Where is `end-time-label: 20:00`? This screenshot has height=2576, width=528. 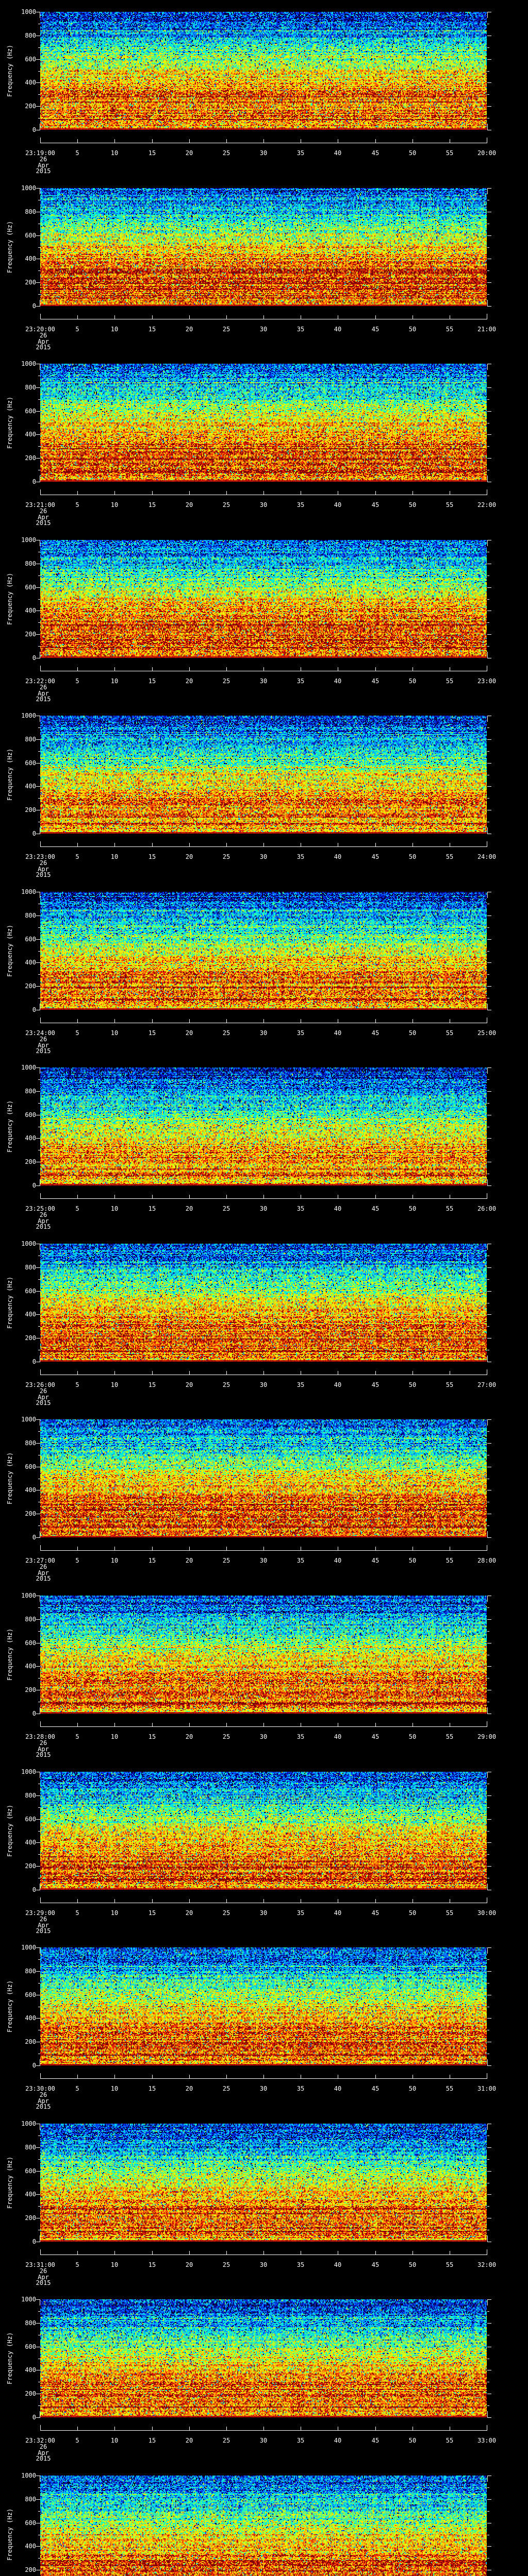
end-time-label: 20:00 is located at coordinates (487, 153).